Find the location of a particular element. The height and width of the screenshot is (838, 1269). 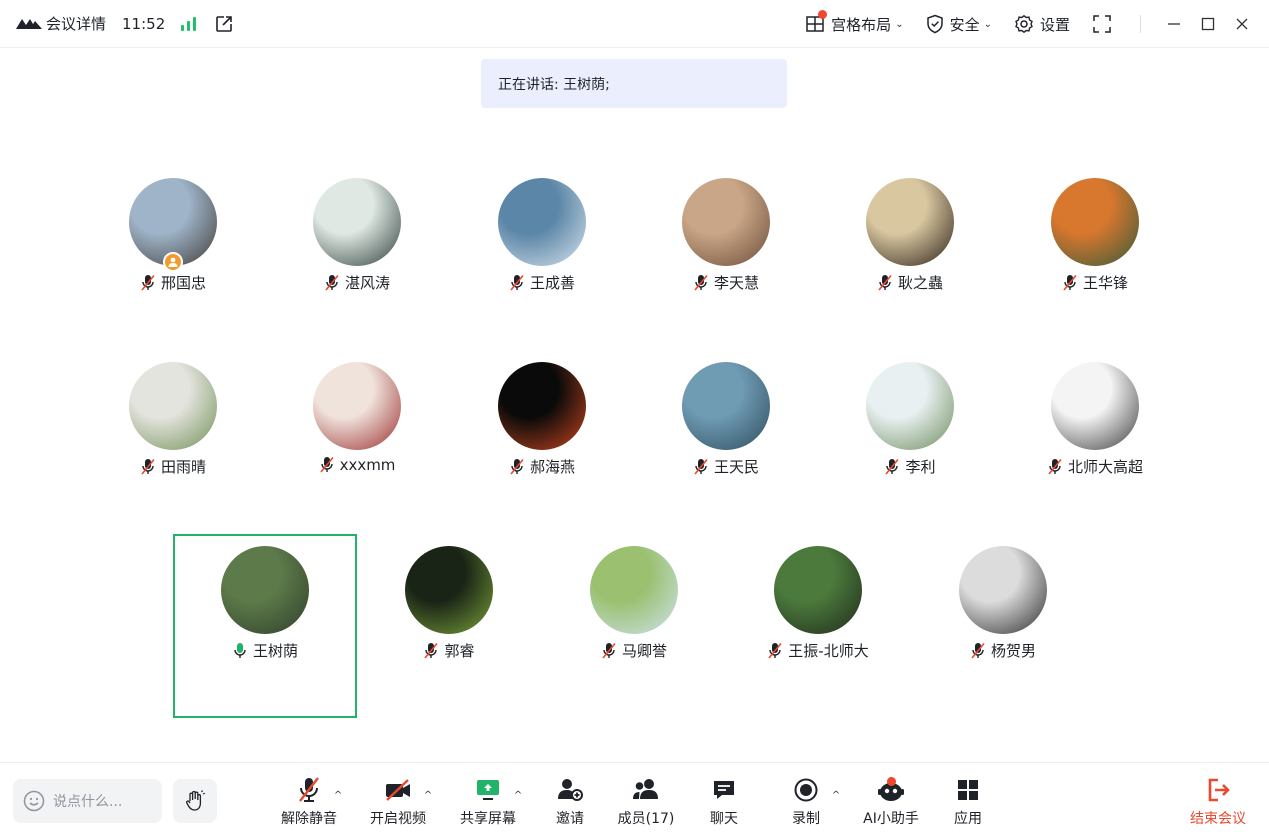

participant-name-row: 邢国忠 is located at coordinates (173, 282).